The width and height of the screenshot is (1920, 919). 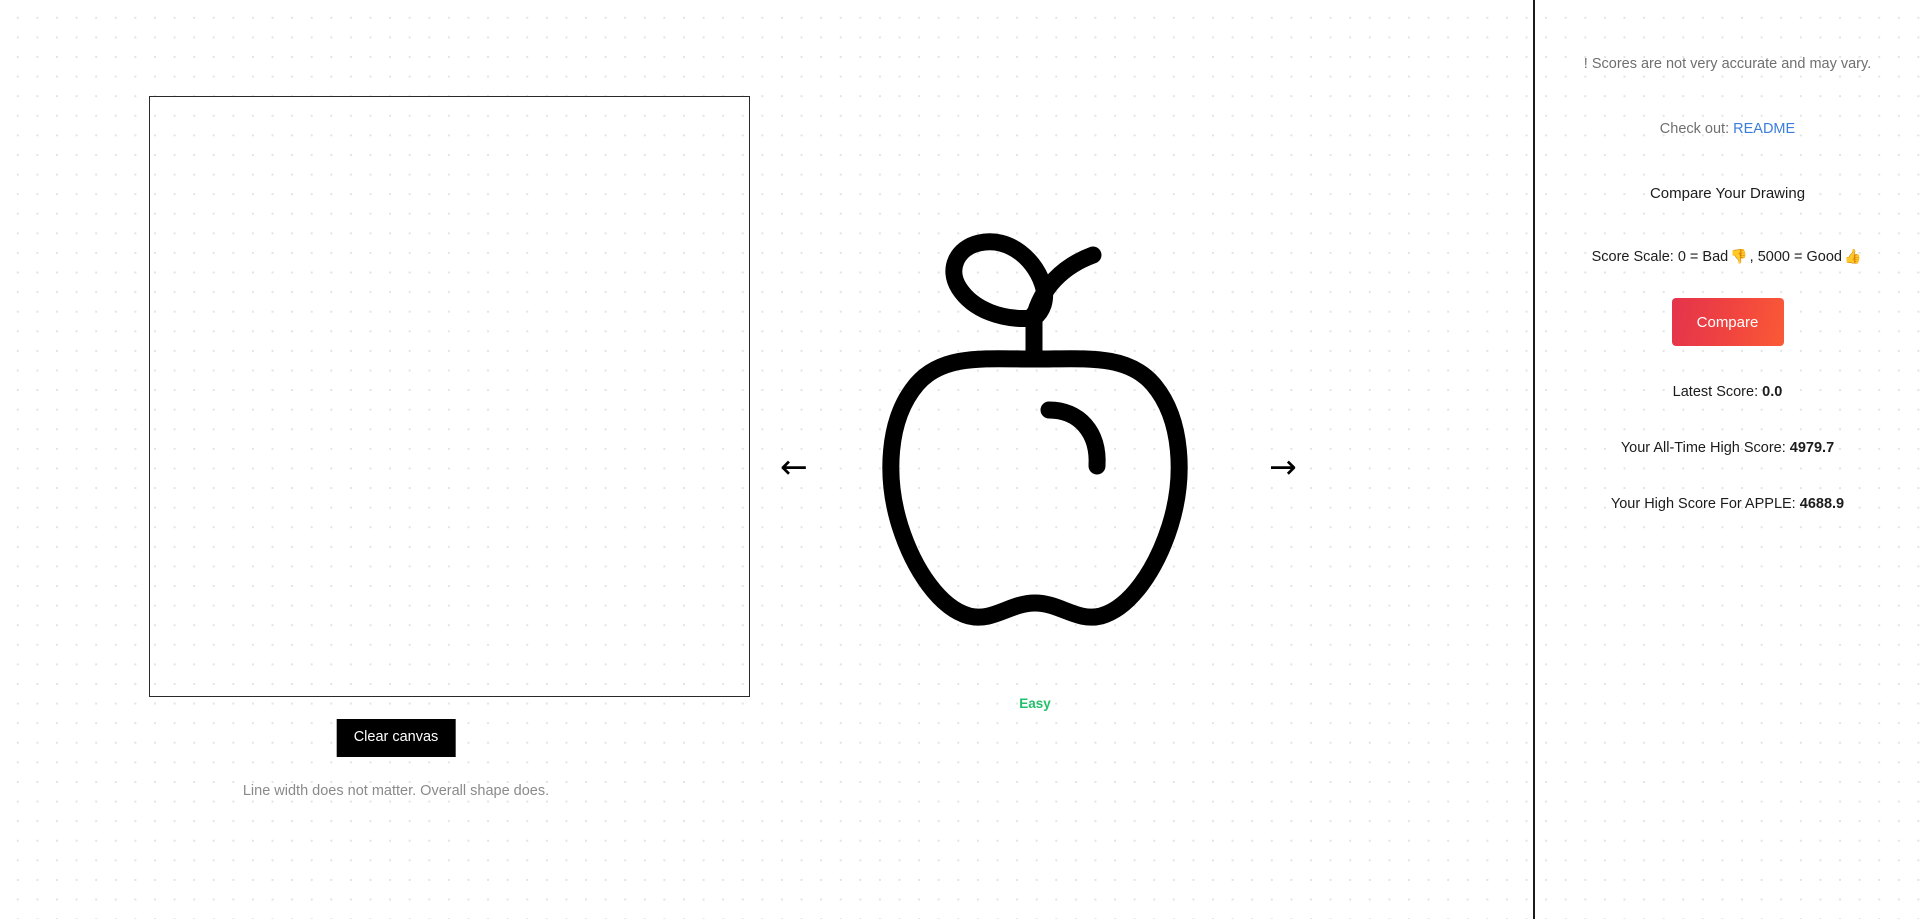 I want to click on apple-outline-icon, so click(x=1035, y=426).